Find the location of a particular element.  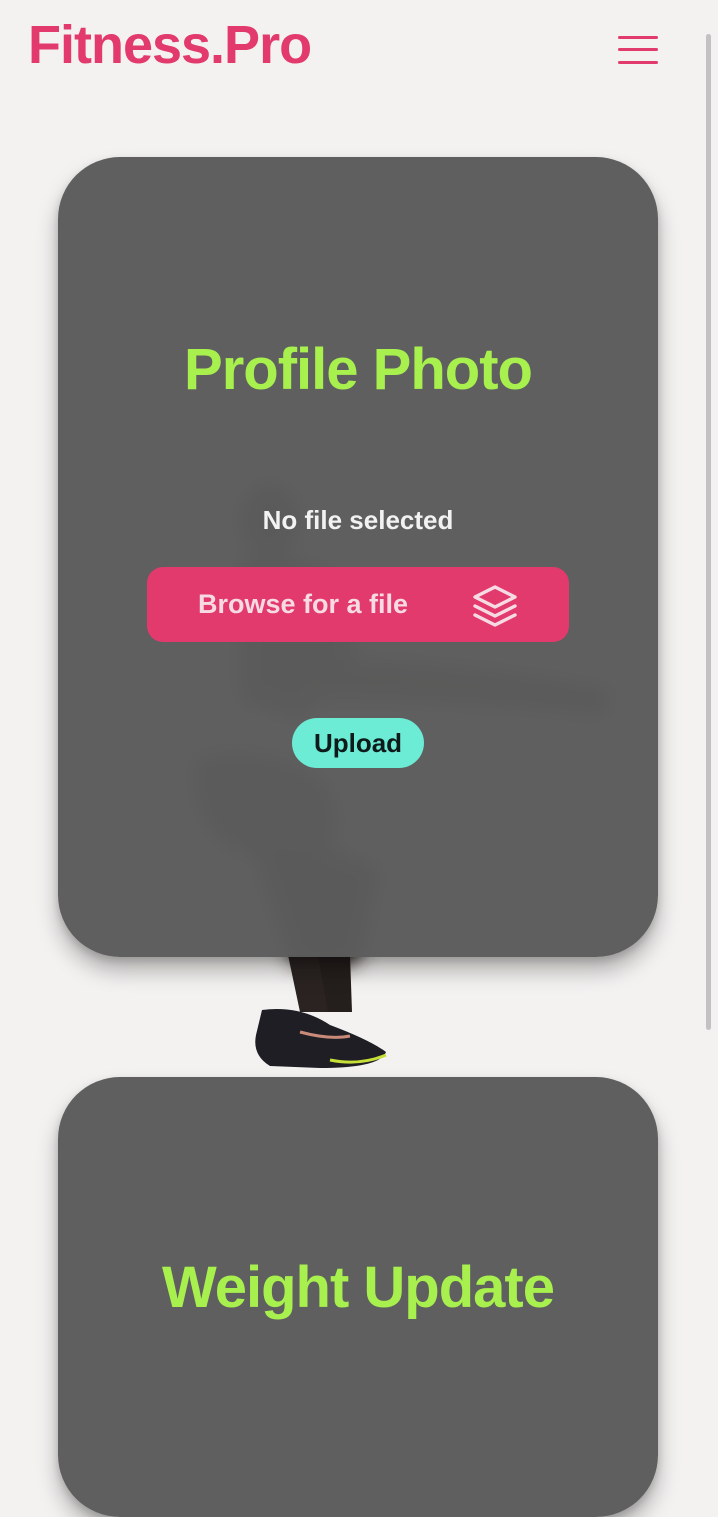

weight-update-title: Weight Update is located at coordinates (358, 1287).